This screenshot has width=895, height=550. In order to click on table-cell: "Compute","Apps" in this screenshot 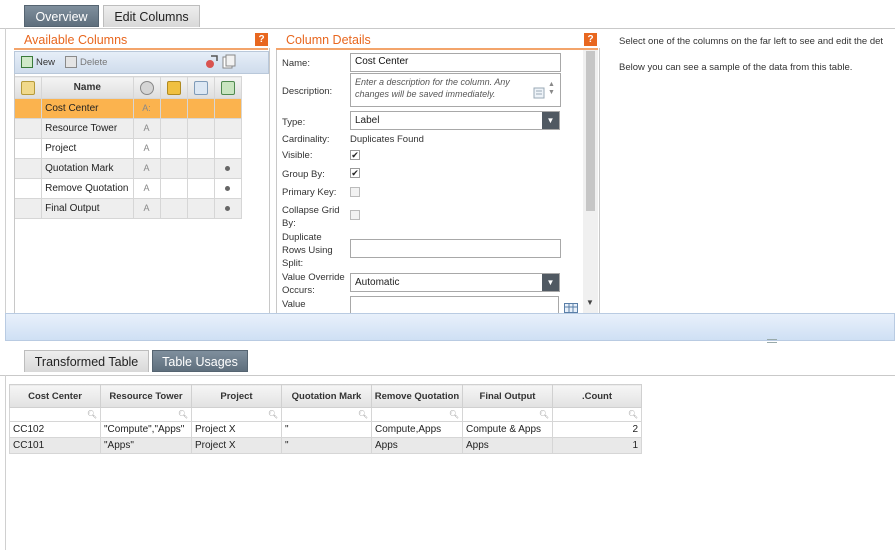, I will do `click(146, 429)`.